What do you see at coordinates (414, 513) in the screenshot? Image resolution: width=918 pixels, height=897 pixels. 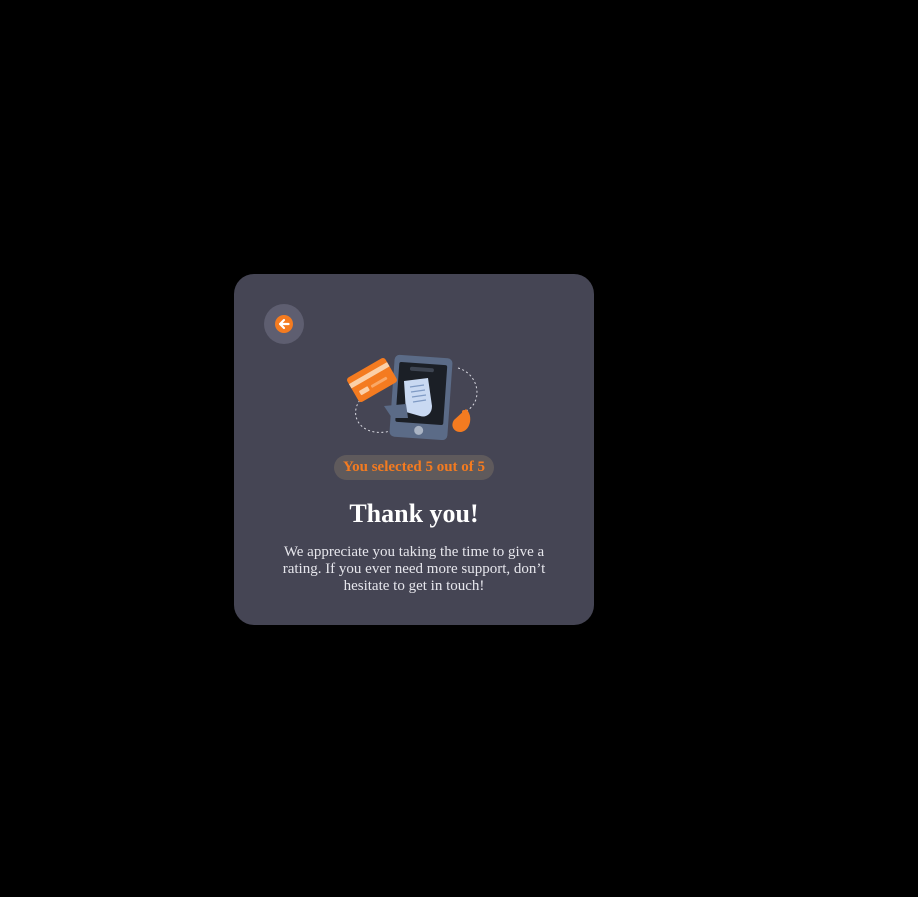 I see `page-title: Thank you!` at bounding box center [414, 513].